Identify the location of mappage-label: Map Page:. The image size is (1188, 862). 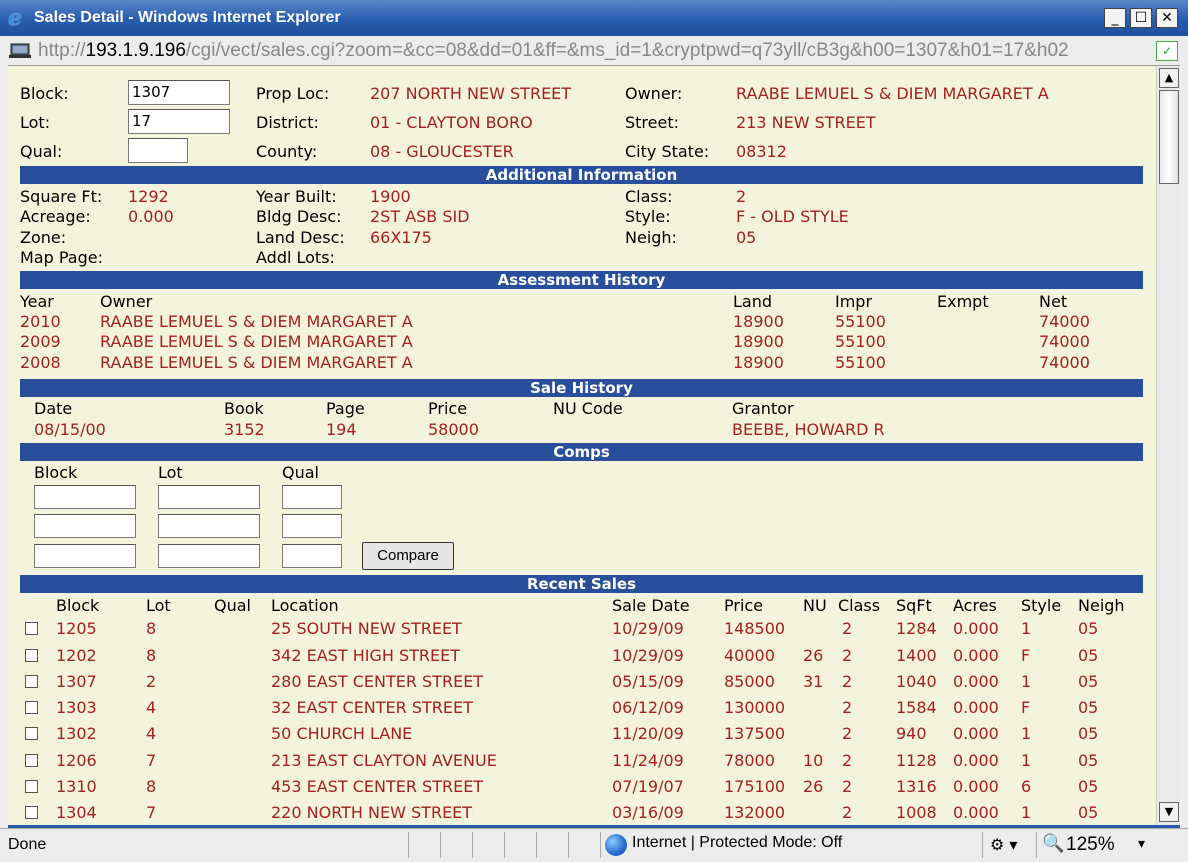
(61, 257).